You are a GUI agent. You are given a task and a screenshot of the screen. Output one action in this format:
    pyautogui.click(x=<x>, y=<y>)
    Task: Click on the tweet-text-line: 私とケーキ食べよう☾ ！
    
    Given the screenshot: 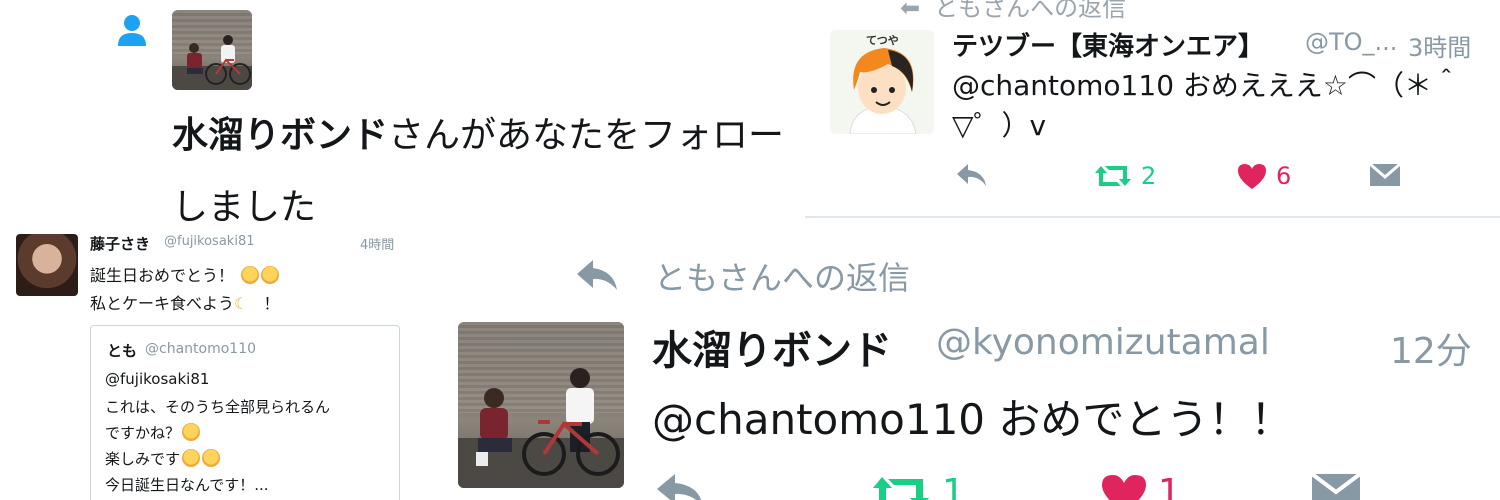 What is the action you would take?
    pyautogui.click(x=184, y=302)
    